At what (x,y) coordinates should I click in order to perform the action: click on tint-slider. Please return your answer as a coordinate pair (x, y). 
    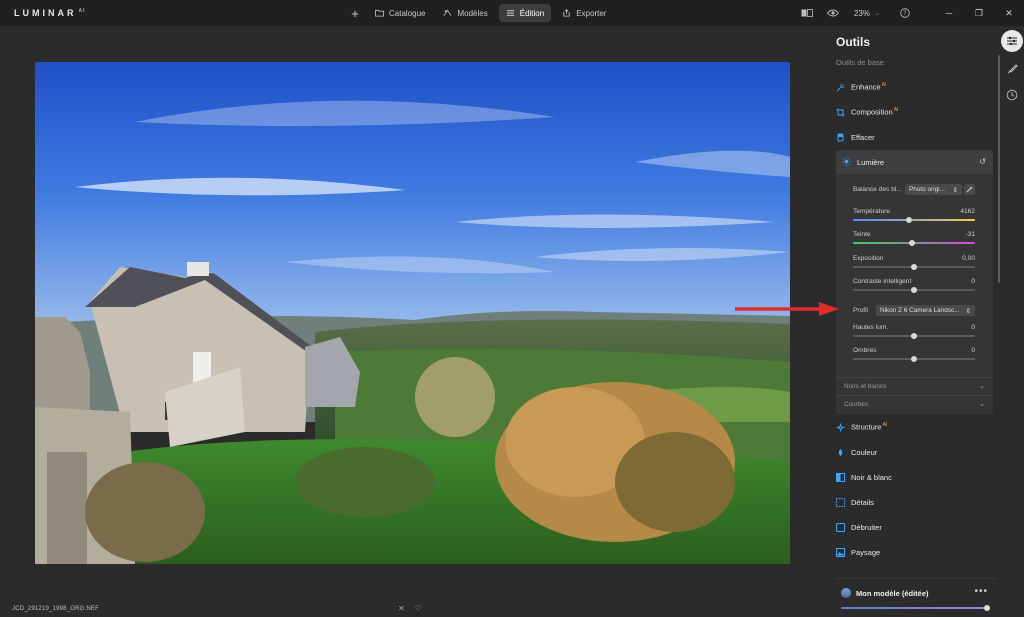
    Looking at the image, I should click on (914, 242).